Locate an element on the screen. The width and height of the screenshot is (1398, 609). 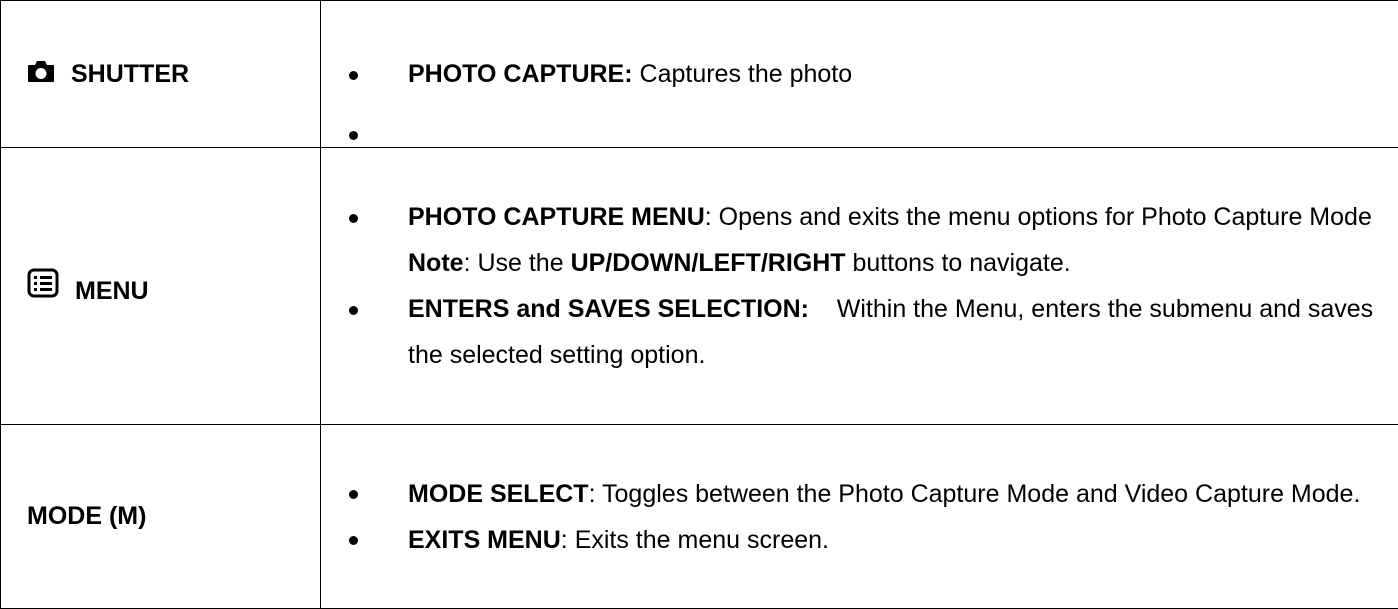
note-text-end: buttons to navigate. is located at coordinates (958, 263).